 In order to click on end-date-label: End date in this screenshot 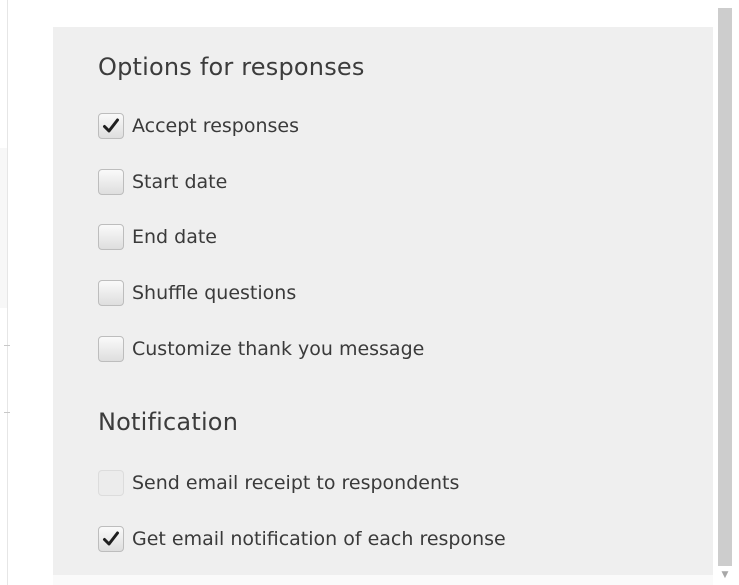, I will do `click(174, 237)`.